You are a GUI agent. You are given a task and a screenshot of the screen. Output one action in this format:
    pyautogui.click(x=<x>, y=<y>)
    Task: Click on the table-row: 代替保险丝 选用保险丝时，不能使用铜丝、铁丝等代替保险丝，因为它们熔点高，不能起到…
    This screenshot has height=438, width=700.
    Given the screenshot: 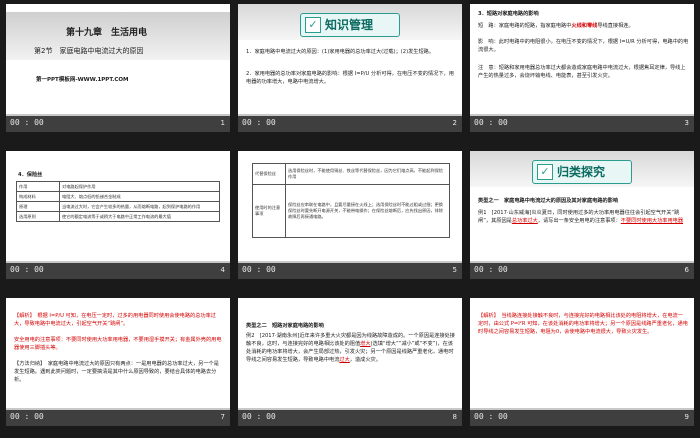 What is the action you would take?
    pyautogui.click(x=351, y=174)
    